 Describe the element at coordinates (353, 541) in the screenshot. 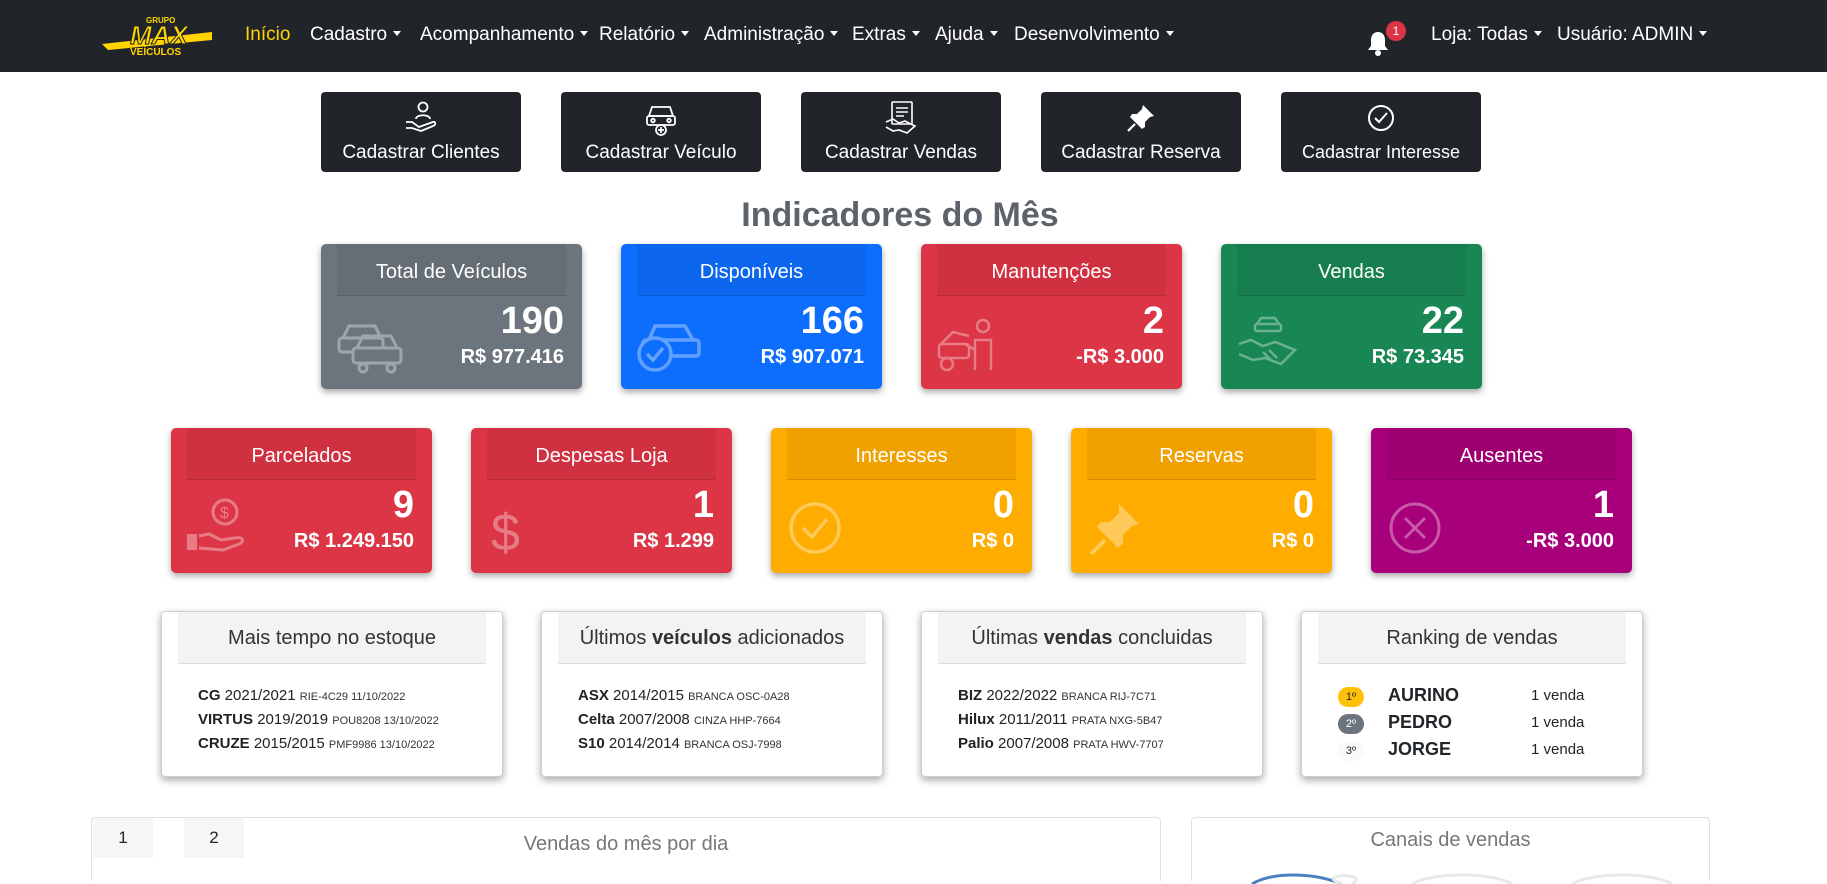

I see `card-value: R$ 1.249.150` at that location.